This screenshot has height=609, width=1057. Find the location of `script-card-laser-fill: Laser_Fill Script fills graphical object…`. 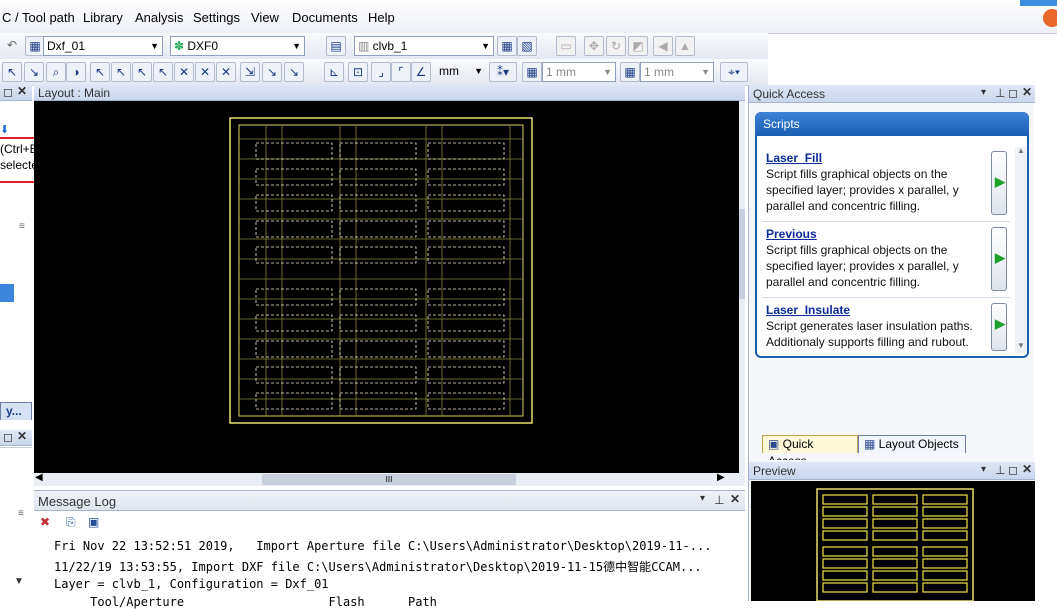

script-card-laser-fill: Laser_Fill Script fills graphical object… is located at coordinates (886, 185).